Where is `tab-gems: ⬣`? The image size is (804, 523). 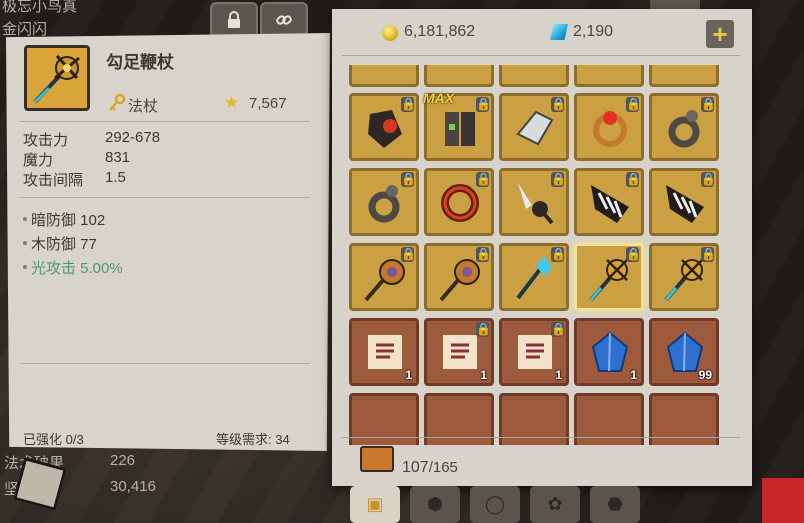 tab-gems: ⬣ is located at coordinates (615, 504).